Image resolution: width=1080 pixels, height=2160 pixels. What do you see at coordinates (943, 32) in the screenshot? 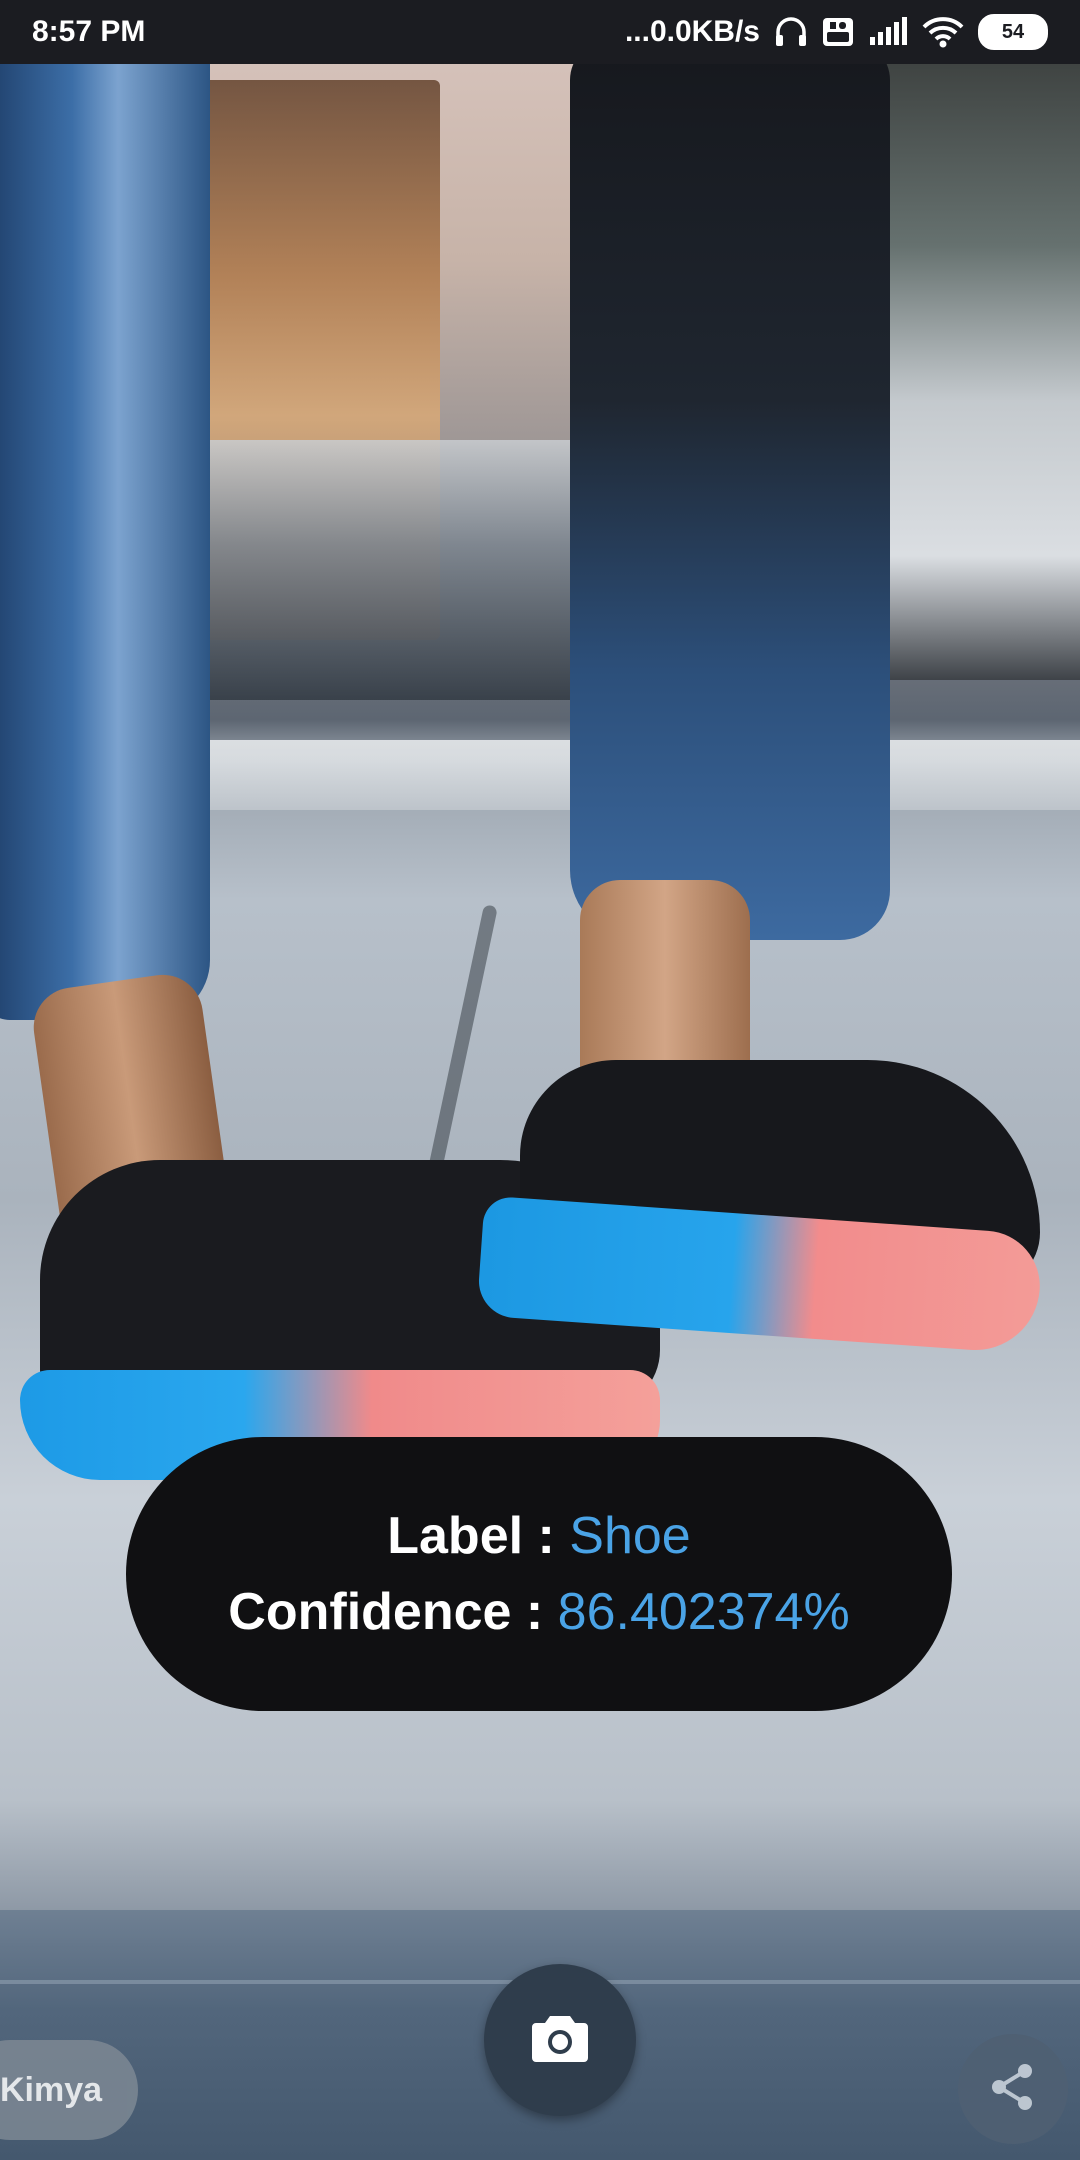
I see `wifi-icon` at bounding box center [943, 32].